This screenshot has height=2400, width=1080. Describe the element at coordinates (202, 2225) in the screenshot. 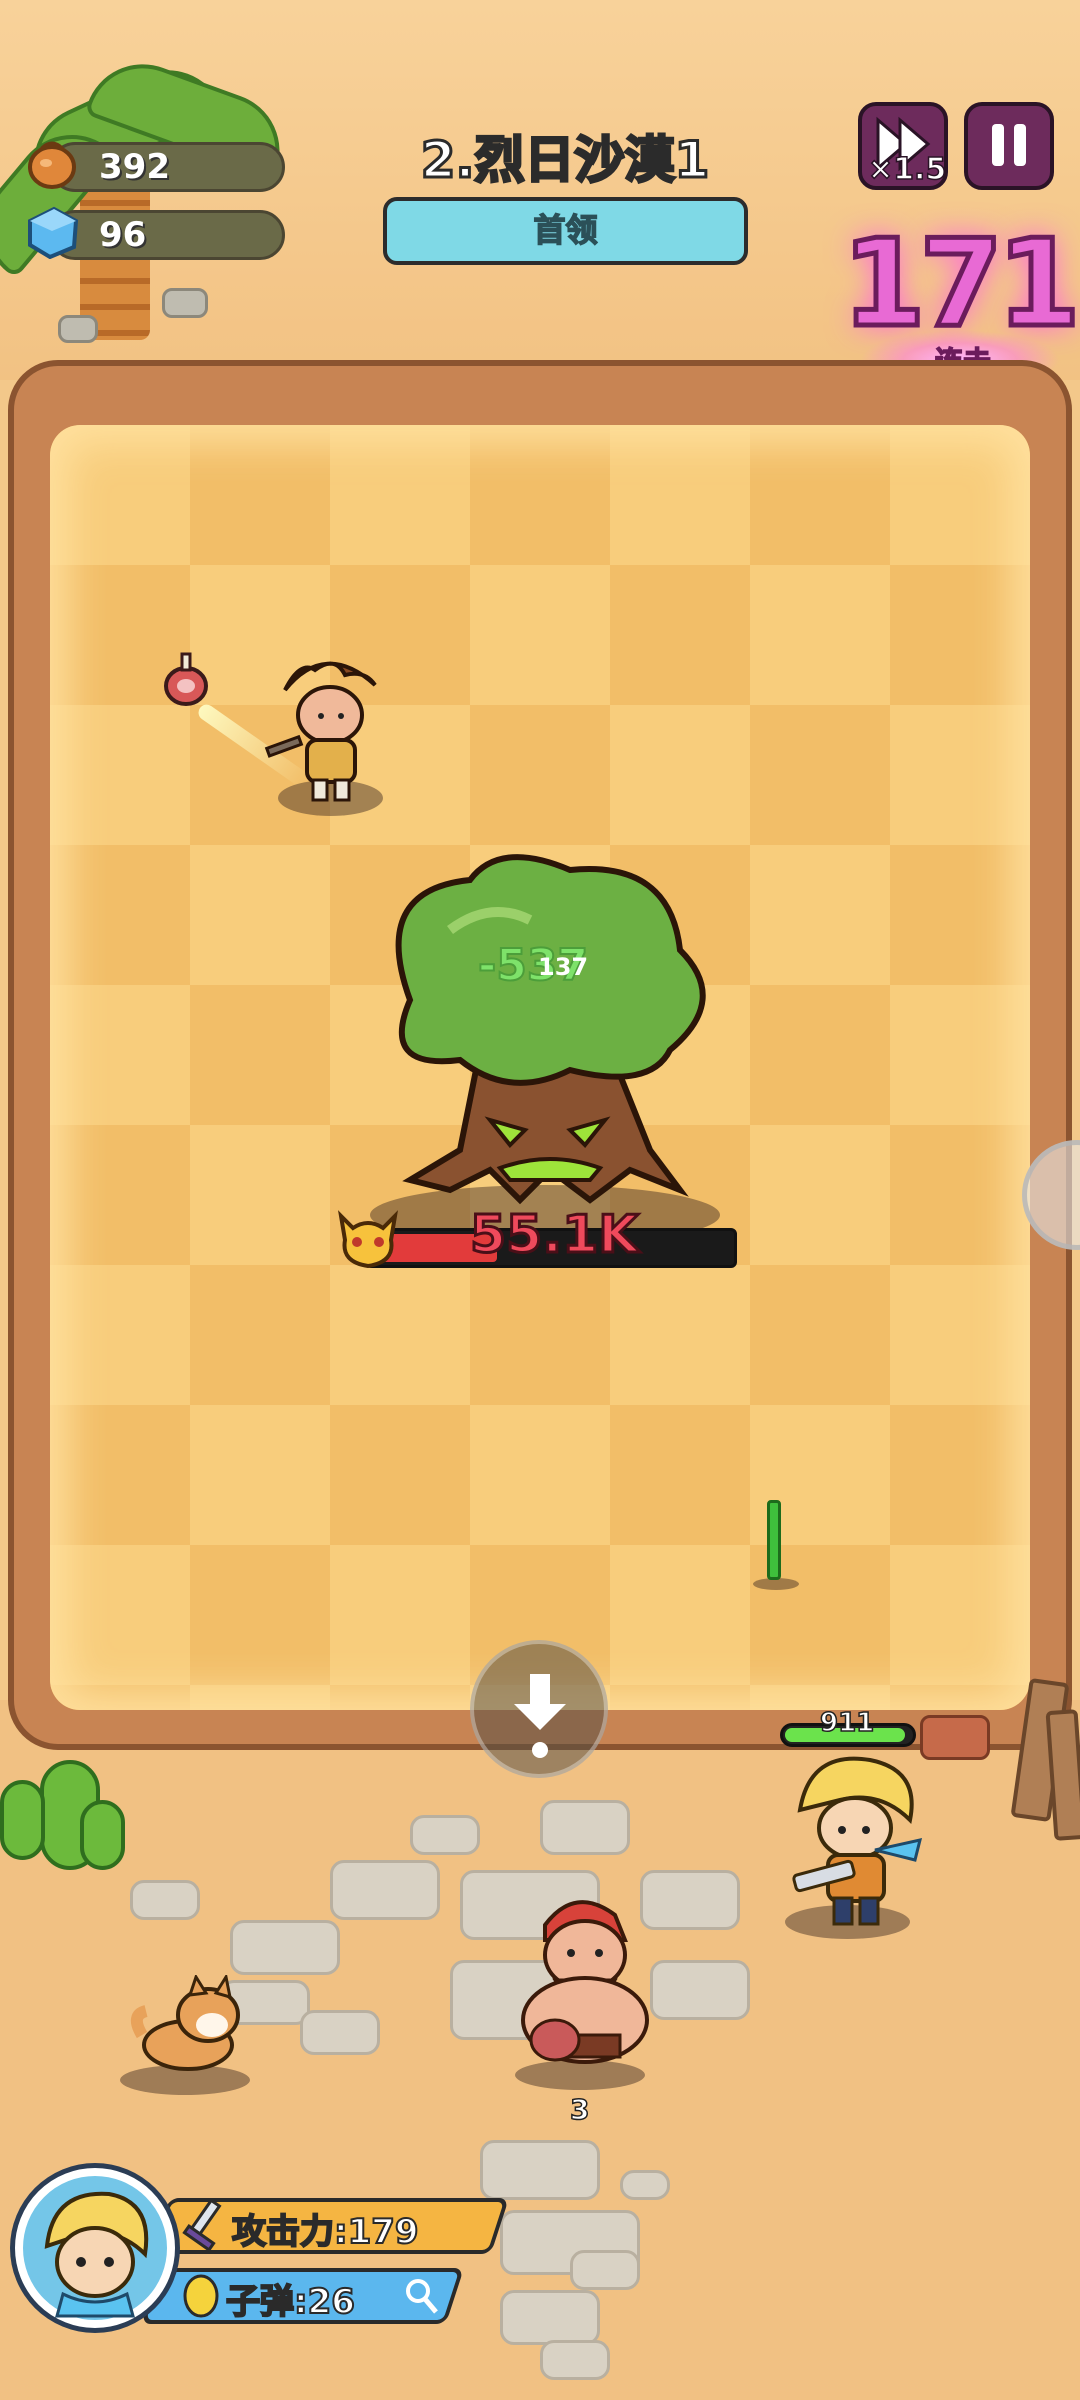

I see `sword-icon` at that location.